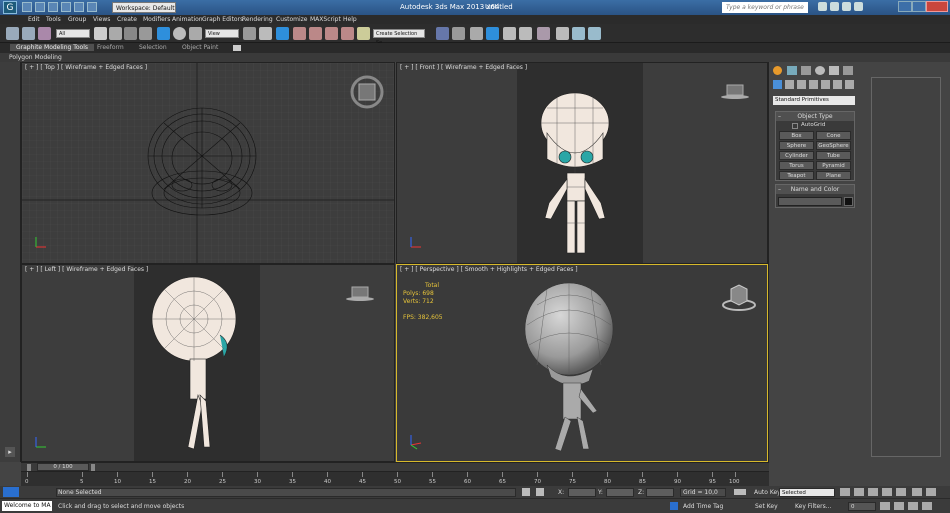 The height and width of the screenshot is (513, 950). Describe the element at coordinates (582, 492) in the screenshot. I see `x-coordinate-field` at that location.